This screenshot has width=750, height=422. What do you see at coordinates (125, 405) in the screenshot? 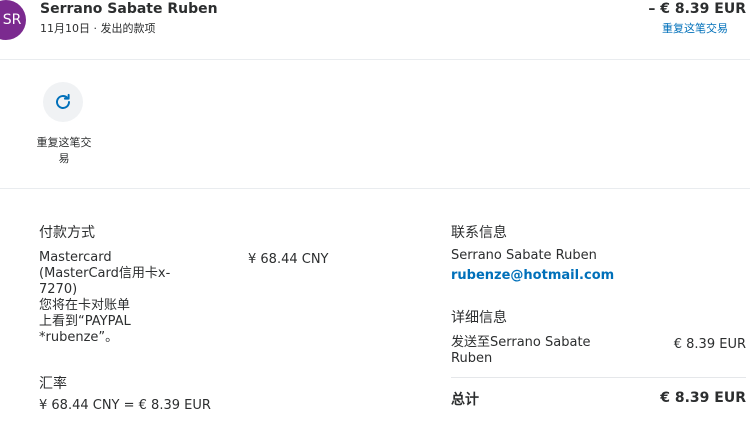
I see `exchange-rate-value: ¥ 68.44 CNY = € 8.39 EUR` at bounding box center [125, 405].